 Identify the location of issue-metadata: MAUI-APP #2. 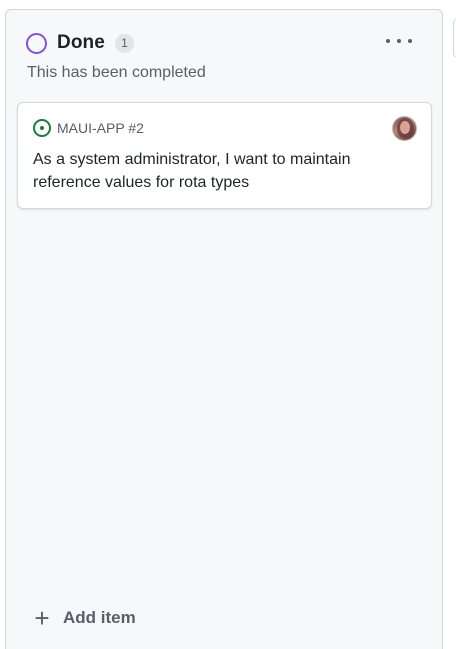
(88, 128).